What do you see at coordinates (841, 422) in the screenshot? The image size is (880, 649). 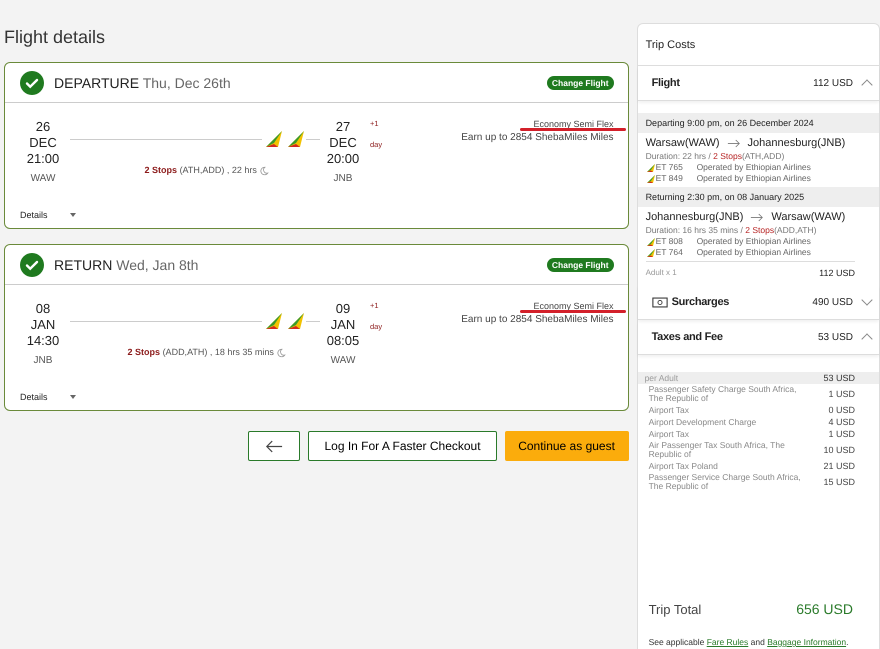 I see `tax-amount: 4 USD` at bounding box center [841, 422].